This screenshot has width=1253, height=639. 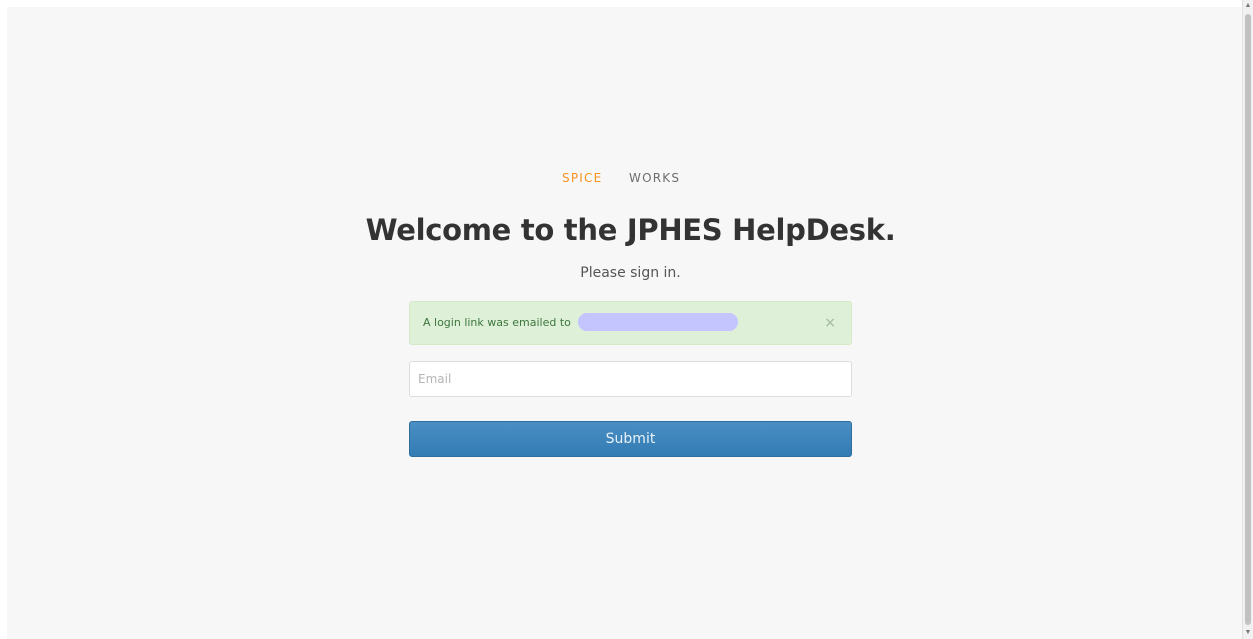 I want to click on page-title: Welcome to the JPHES HelpDesk., so click(x=630, y=230).